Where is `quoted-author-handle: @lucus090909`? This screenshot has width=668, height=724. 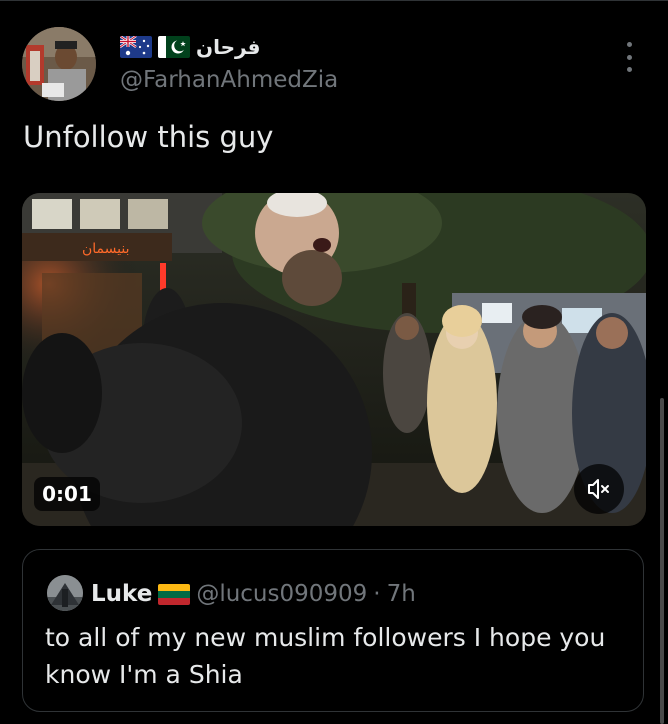
quoted-author-handle: @lucus090909 is located at coordinates (281, 594).